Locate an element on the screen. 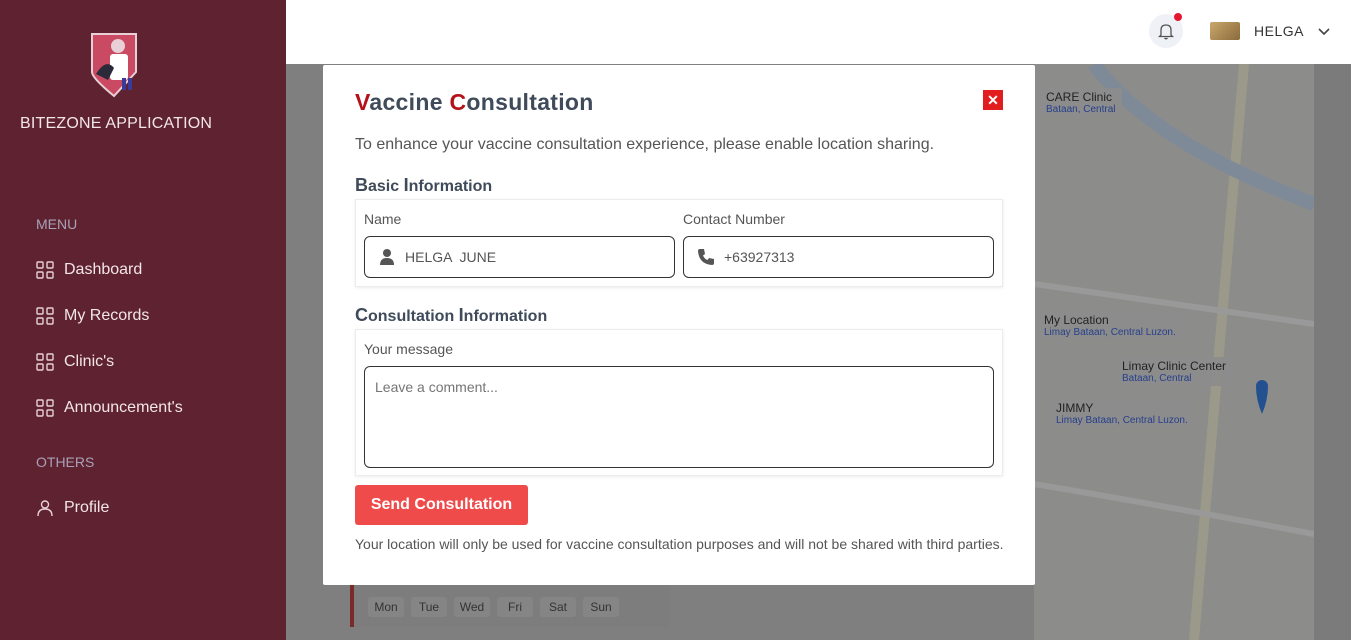  name-label: Name is located at coordinates (383, 219).